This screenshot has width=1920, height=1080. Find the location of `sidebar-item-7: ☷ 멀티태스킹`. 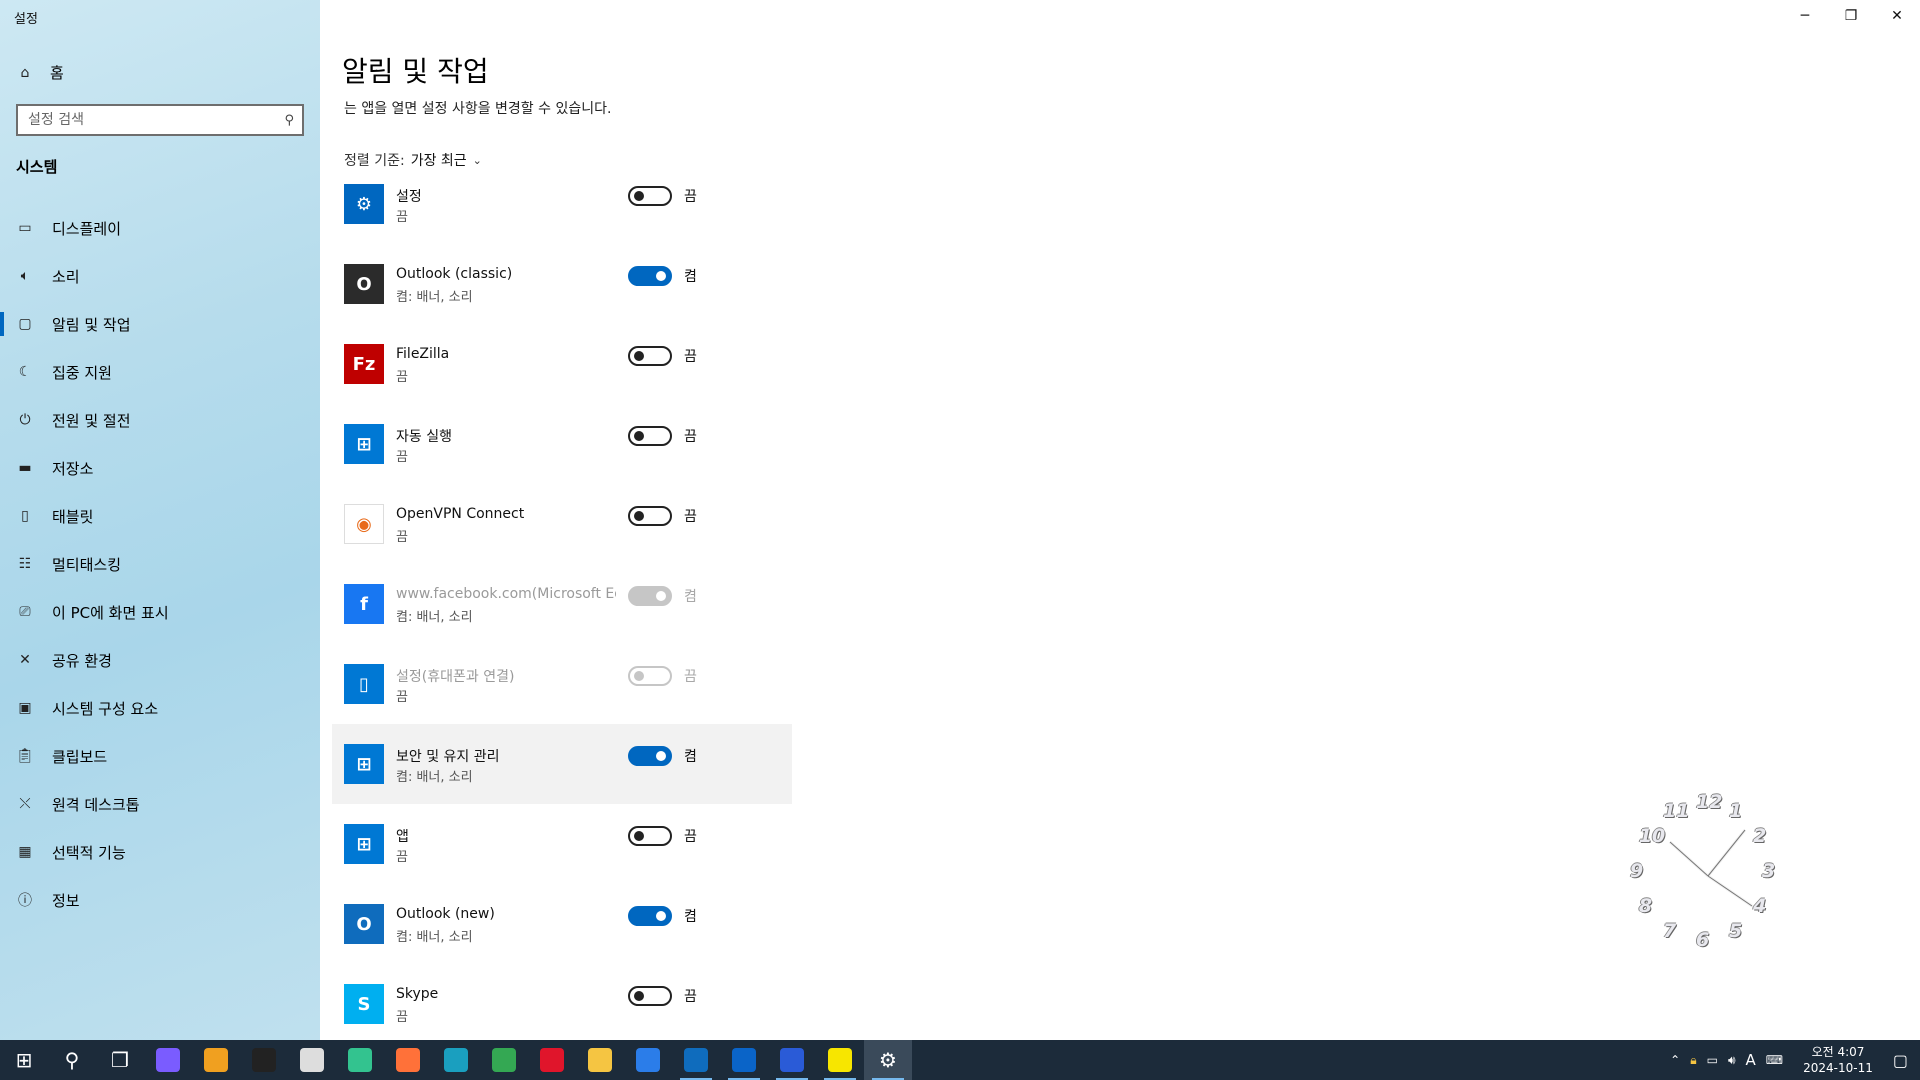

sidebar-item-7: ☷ 멀티태스킹 is located at coordinates (160, 564).